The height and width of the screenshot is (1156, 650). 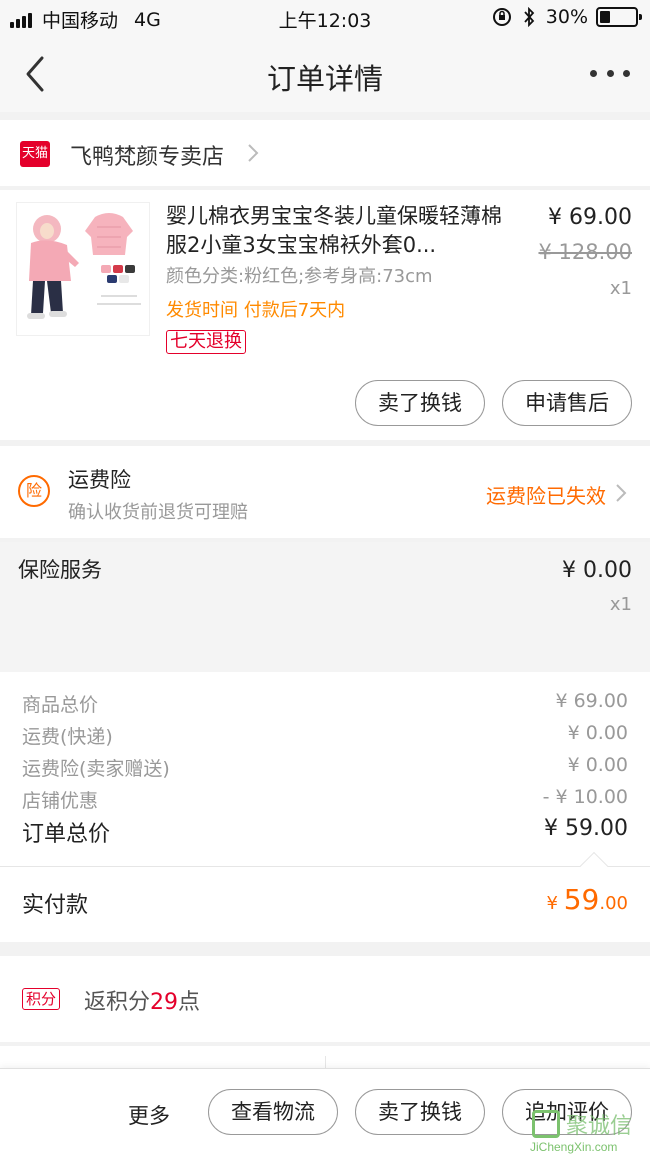 What do you see at coordinates (325, 492) in the screenshot?
I see `shipping-insurance-row: 险 运费险 确认收货前退货可理赔 运费险已失效` at bounding box center [325, 492].